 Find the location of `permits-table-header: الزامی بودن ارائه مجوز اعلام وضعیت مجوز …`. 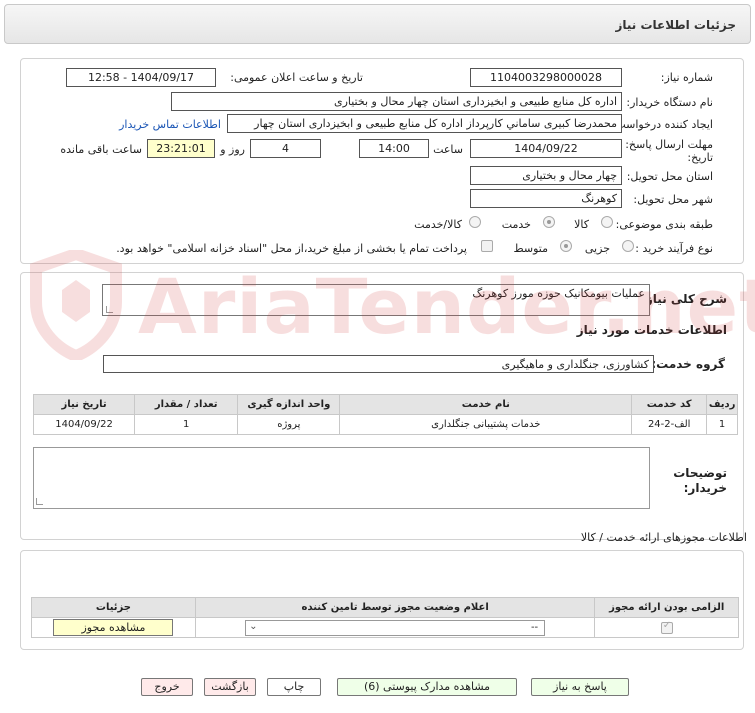

permits-table-header: الزامی بودن ارائه مجوز اعلام وضعیت مجوز … is located at coordinates (385, 607).